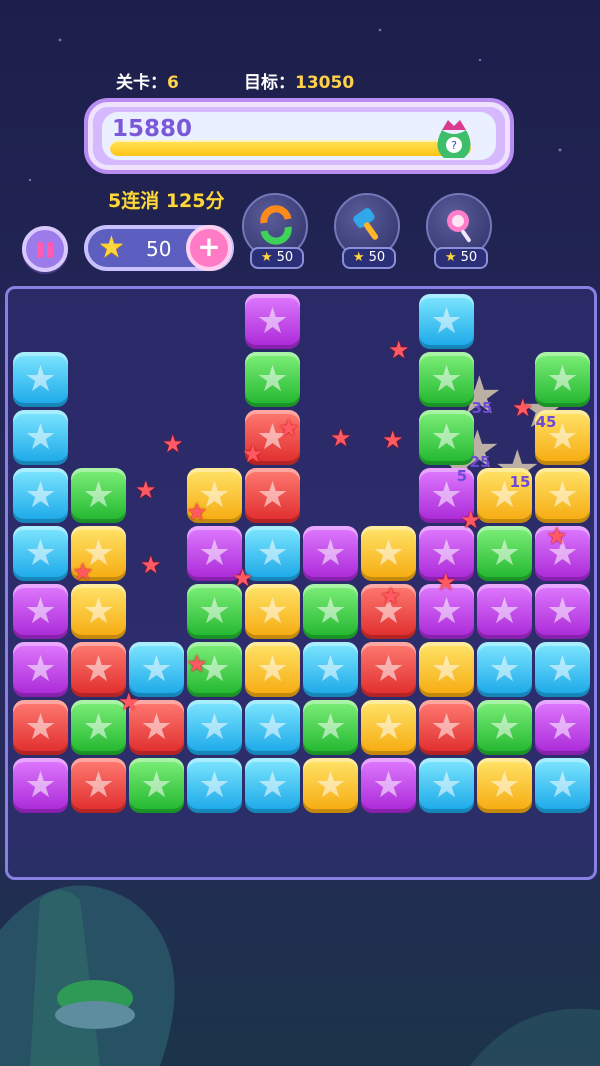 The width and height of the screenshot is (600, 1066). What do you see at coordinates (166, 201) in the screenshot?
I see `combo-score-text: 5连消 125分` at bounding box center [166, 201].